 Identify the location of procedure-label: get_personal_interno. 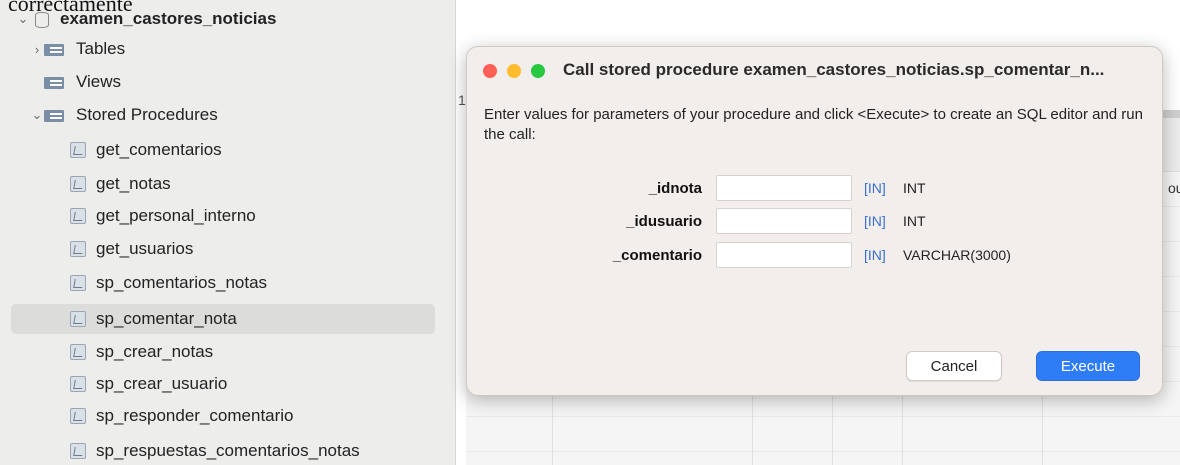
(176, 215).